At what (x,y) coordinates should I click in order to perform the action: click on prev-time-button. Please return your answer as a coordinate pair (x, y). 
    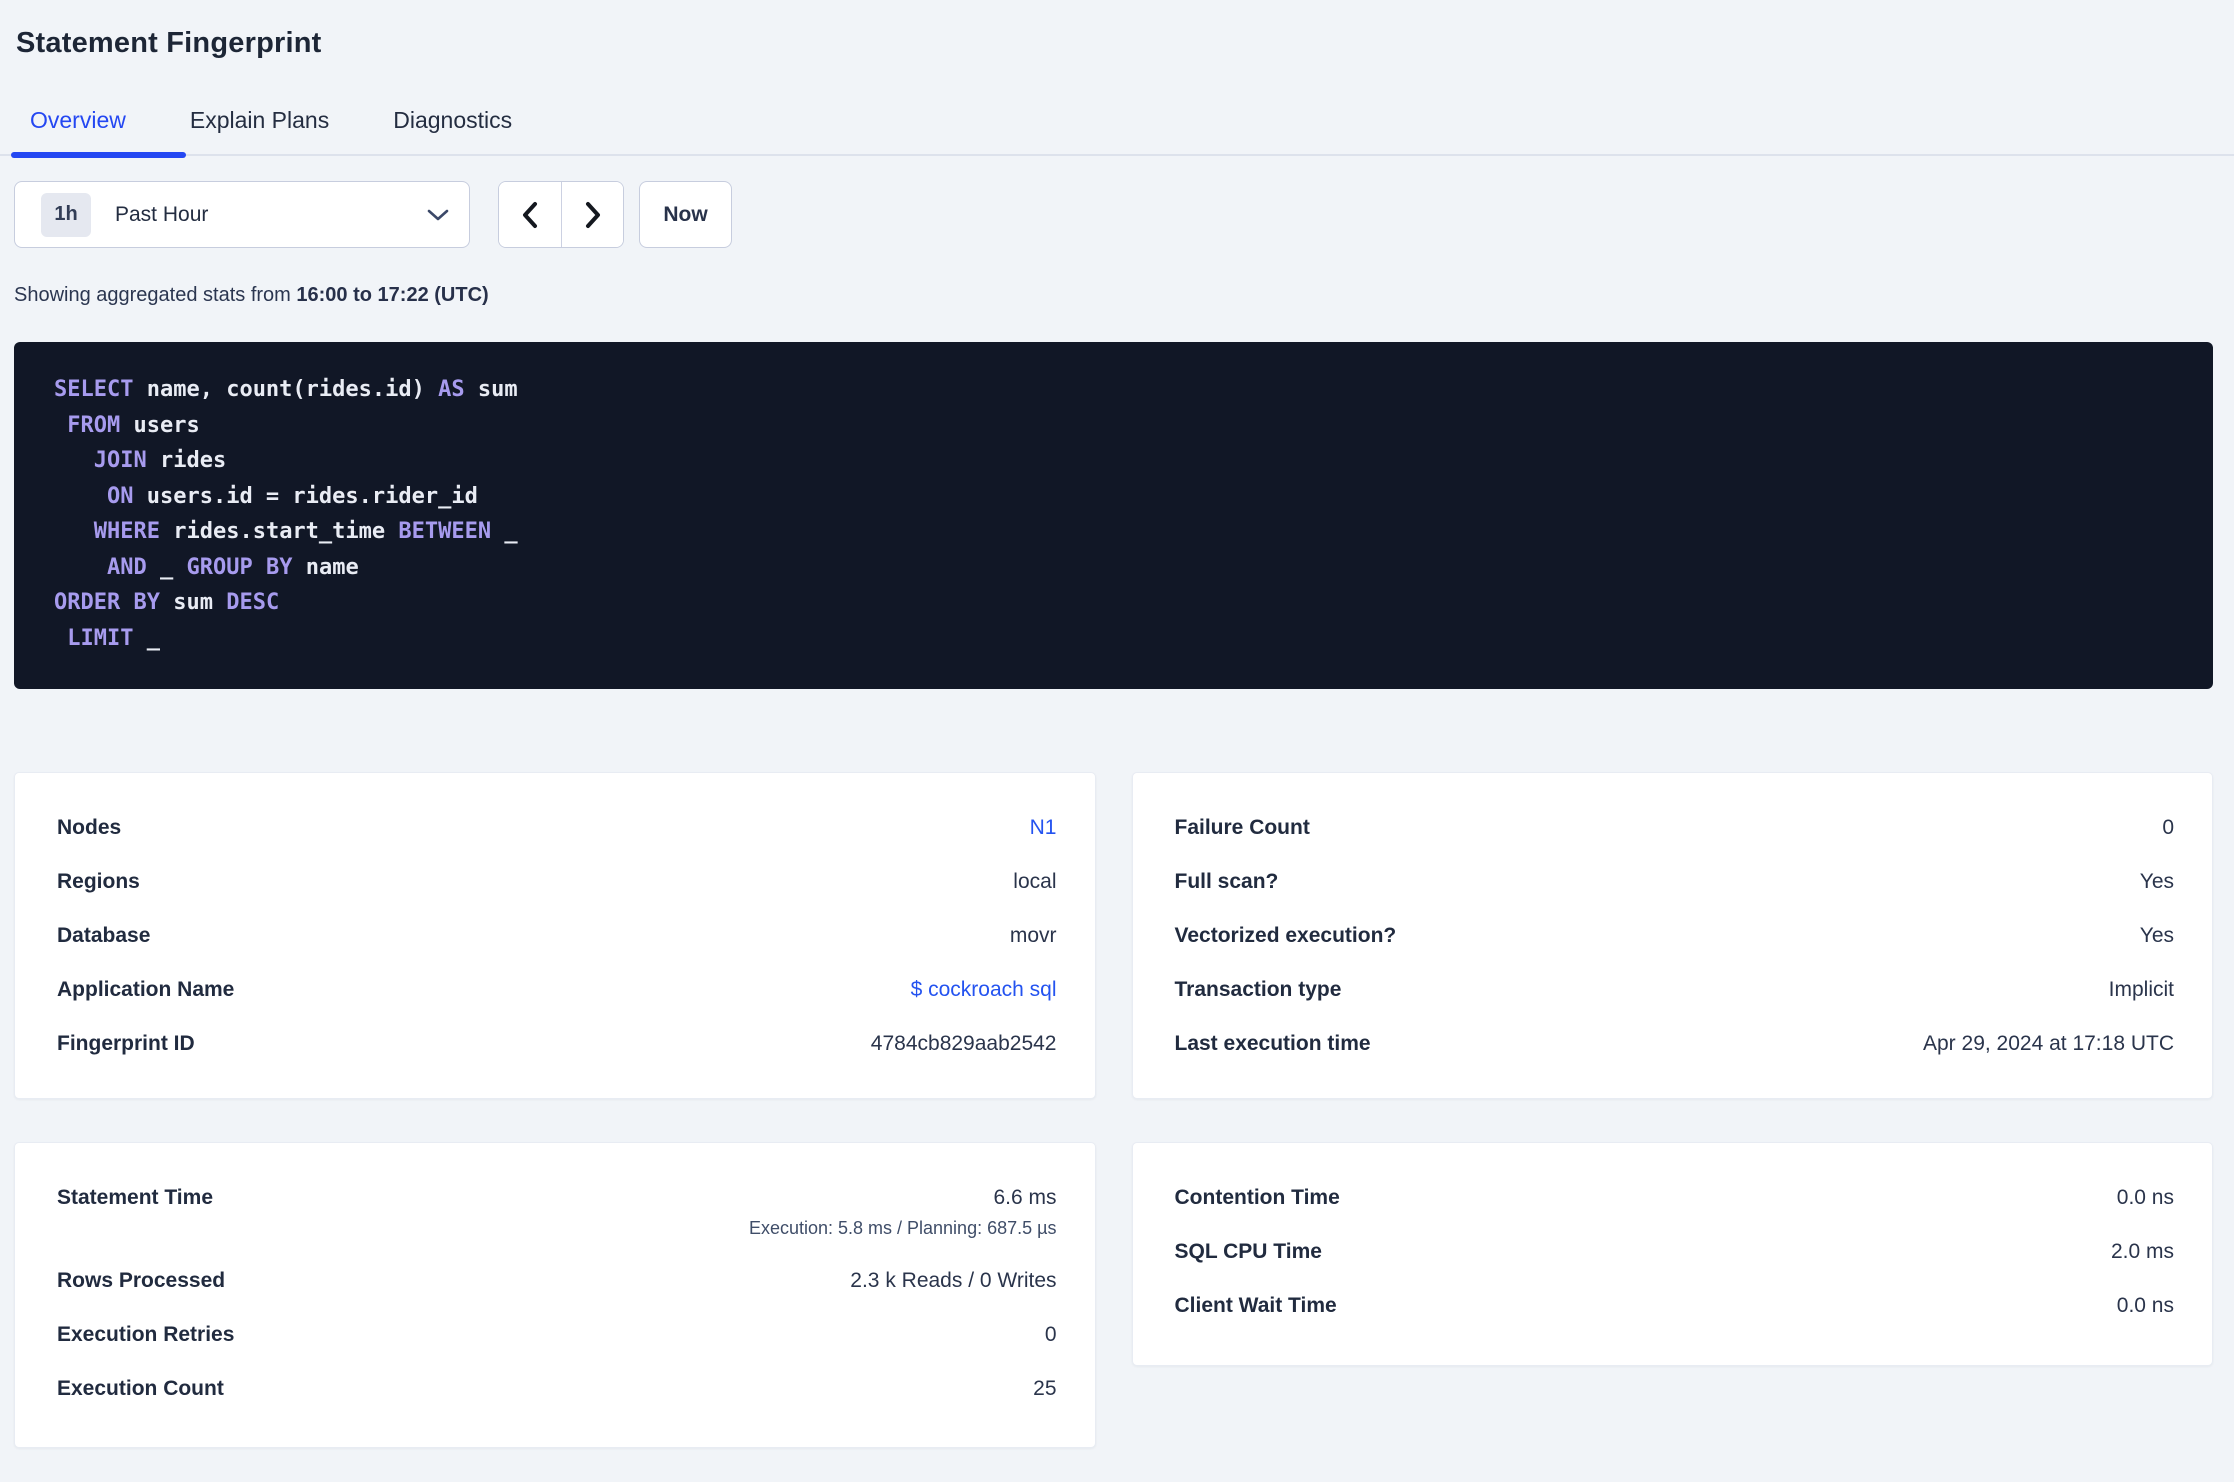
    Looking at the image, I should click on (530, 214).